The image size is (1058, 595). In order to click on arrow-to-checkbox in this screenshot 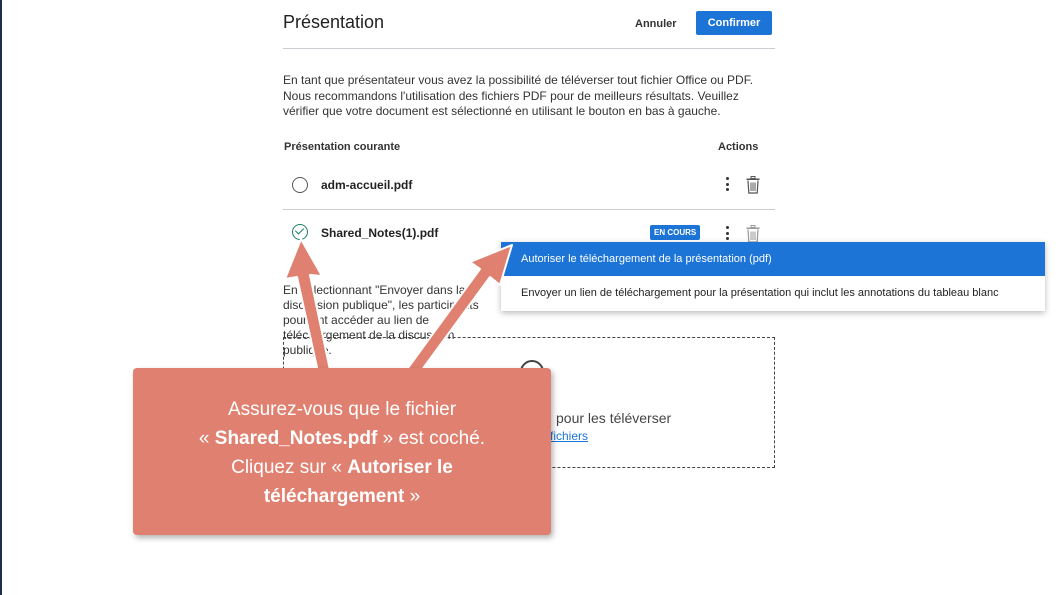, I will do `click(307, 305)`.